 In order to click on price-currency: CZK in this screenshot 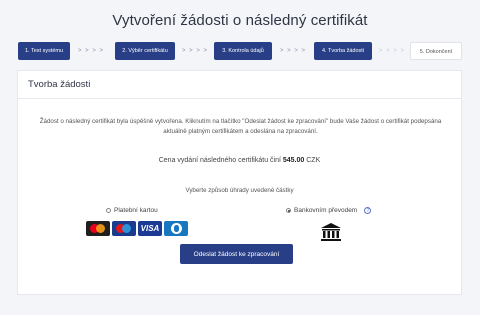, I will do `click(313, 160)`.